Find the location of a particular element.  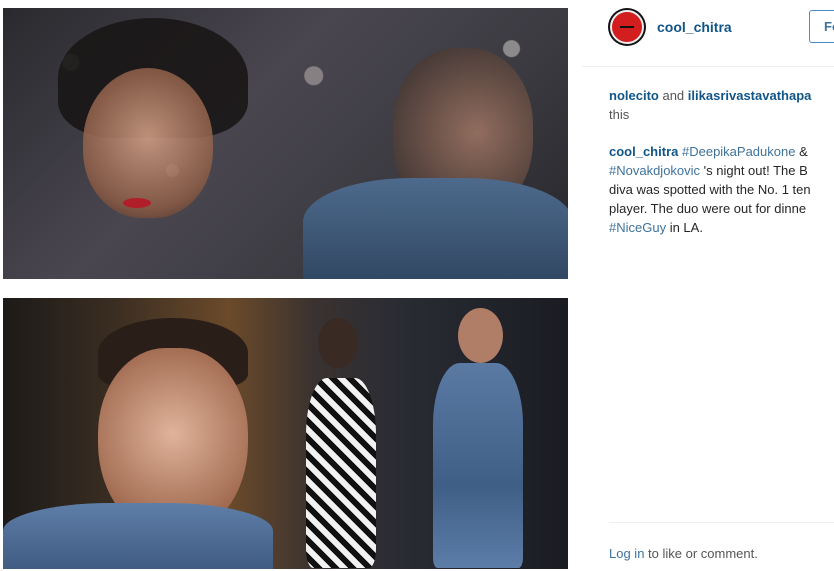

profile-avatar-icon is located at coordinates (627, 27).